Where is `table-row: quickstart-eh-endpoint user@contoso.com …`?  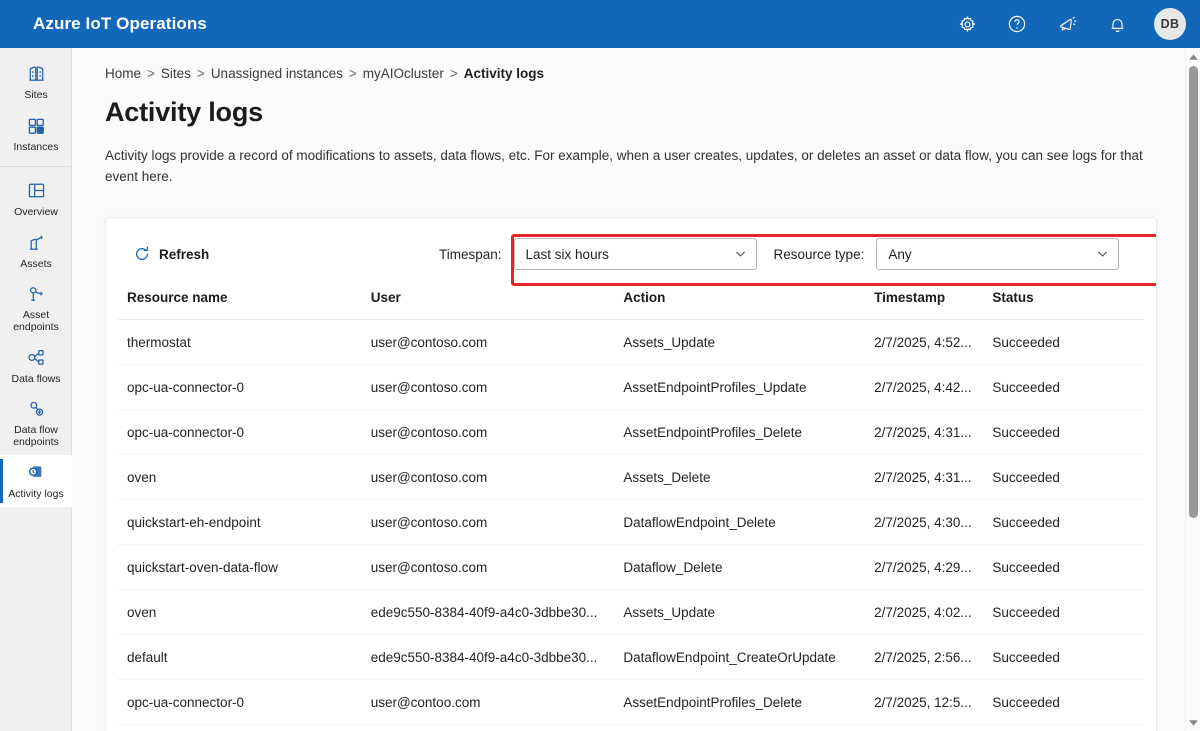 table-row: quickstart-eh-endpoint user@contoso.com … is located at coordinates (631, 522).